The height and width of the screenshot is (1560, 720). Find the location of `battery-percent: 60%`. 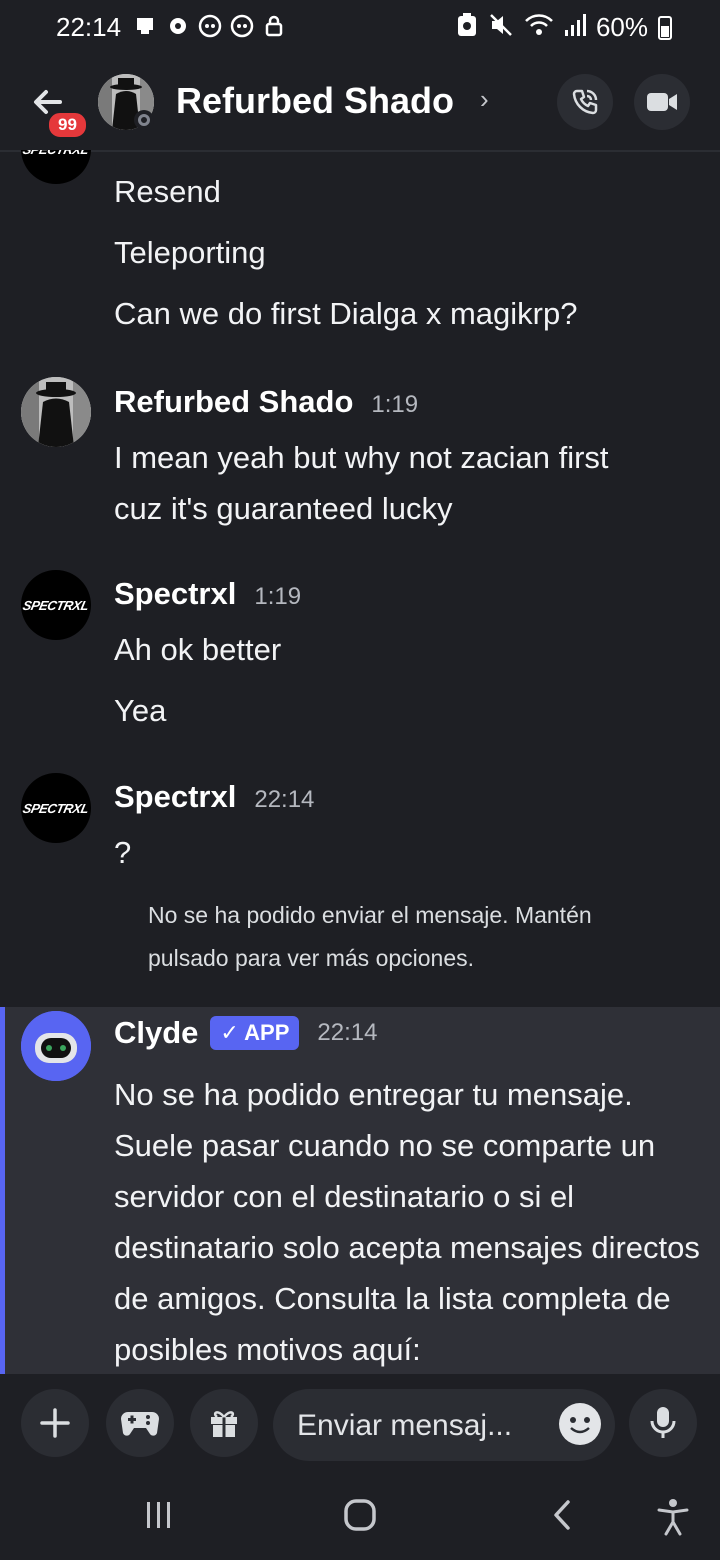

battery-percent: 60% is located at coordinates (621, 27).